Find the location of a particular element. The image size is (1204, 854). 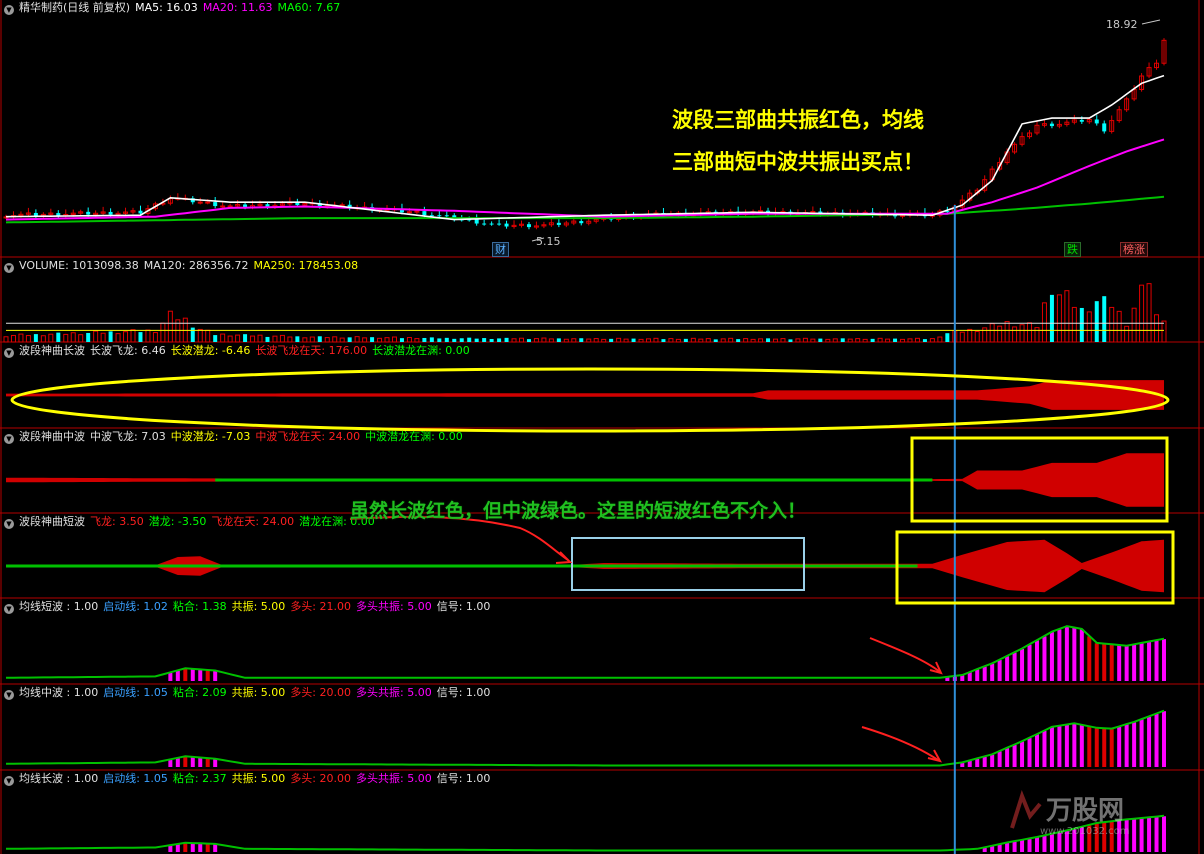

ma-long-stick-label: 粘合: 2.37 is located at coordinates (199, 778).